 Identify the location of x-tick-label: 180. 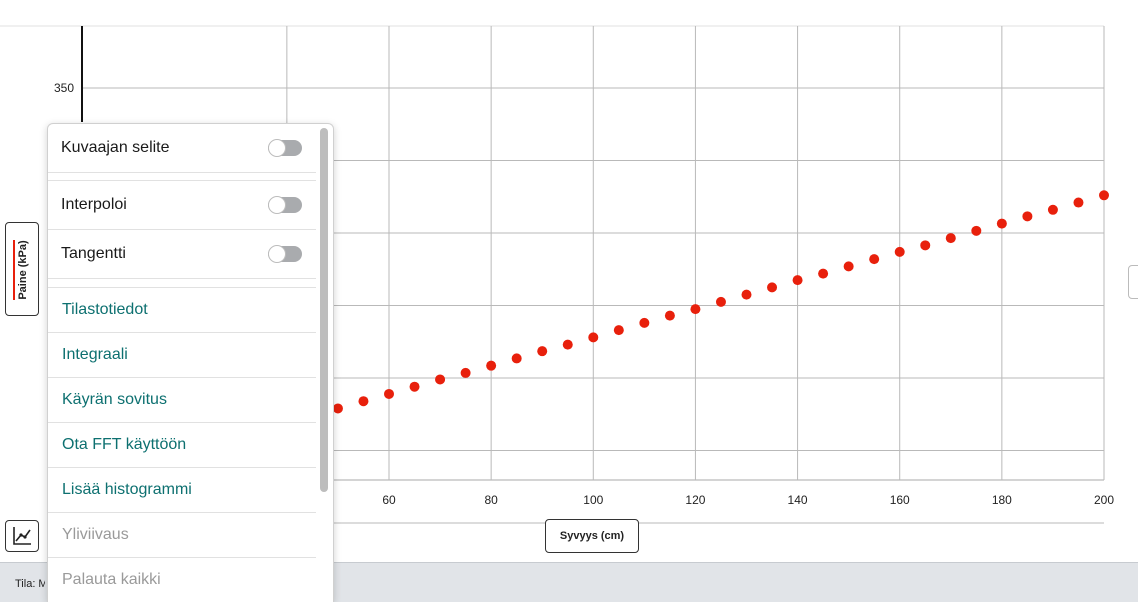
(1002, 500).